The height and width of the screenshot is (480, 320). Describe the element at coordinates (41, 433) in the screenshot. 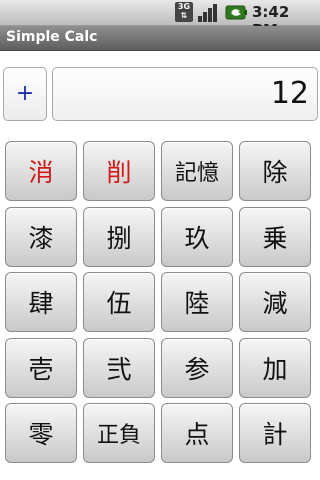

I see `digit-0-button: 零` at that location.